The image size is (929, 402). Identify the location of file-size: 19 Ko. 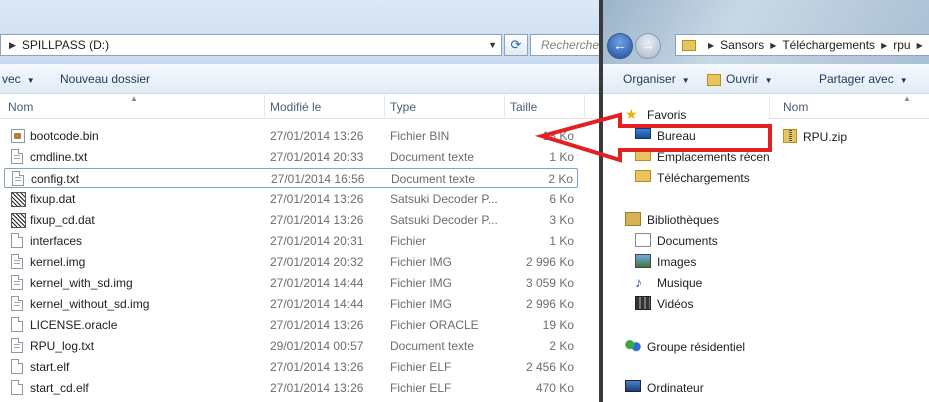
(558, 325).